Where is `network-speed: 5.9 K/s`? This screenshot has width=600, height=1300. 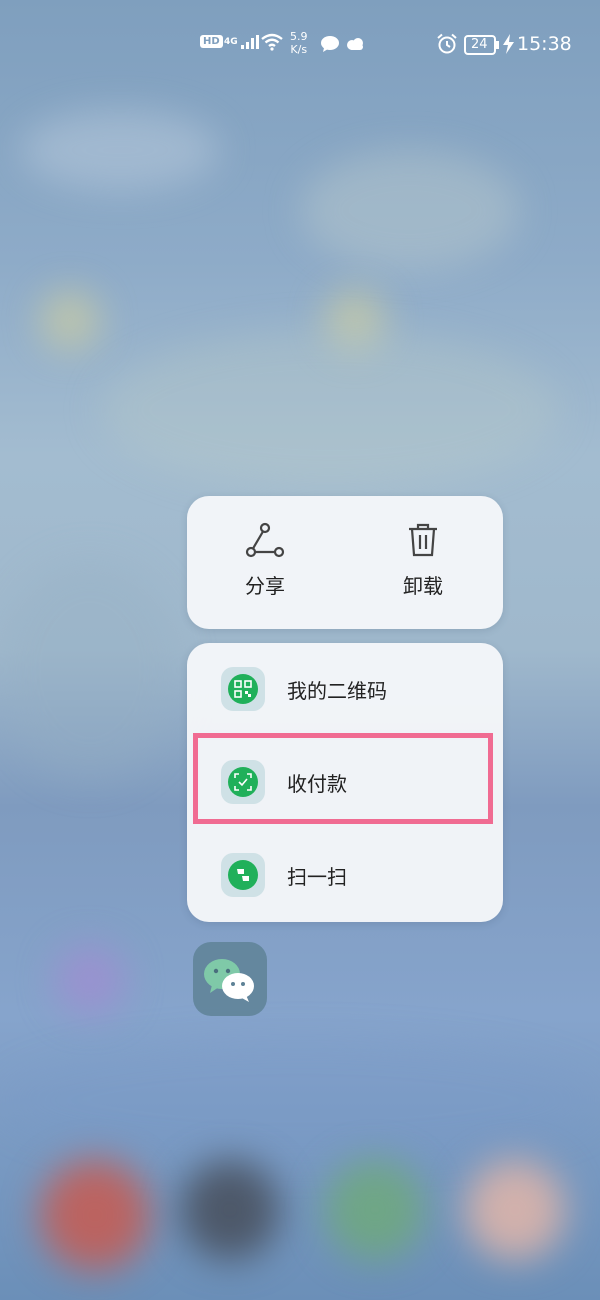 network-speed: 5.9 K/s is located at coordinates (299, 43).